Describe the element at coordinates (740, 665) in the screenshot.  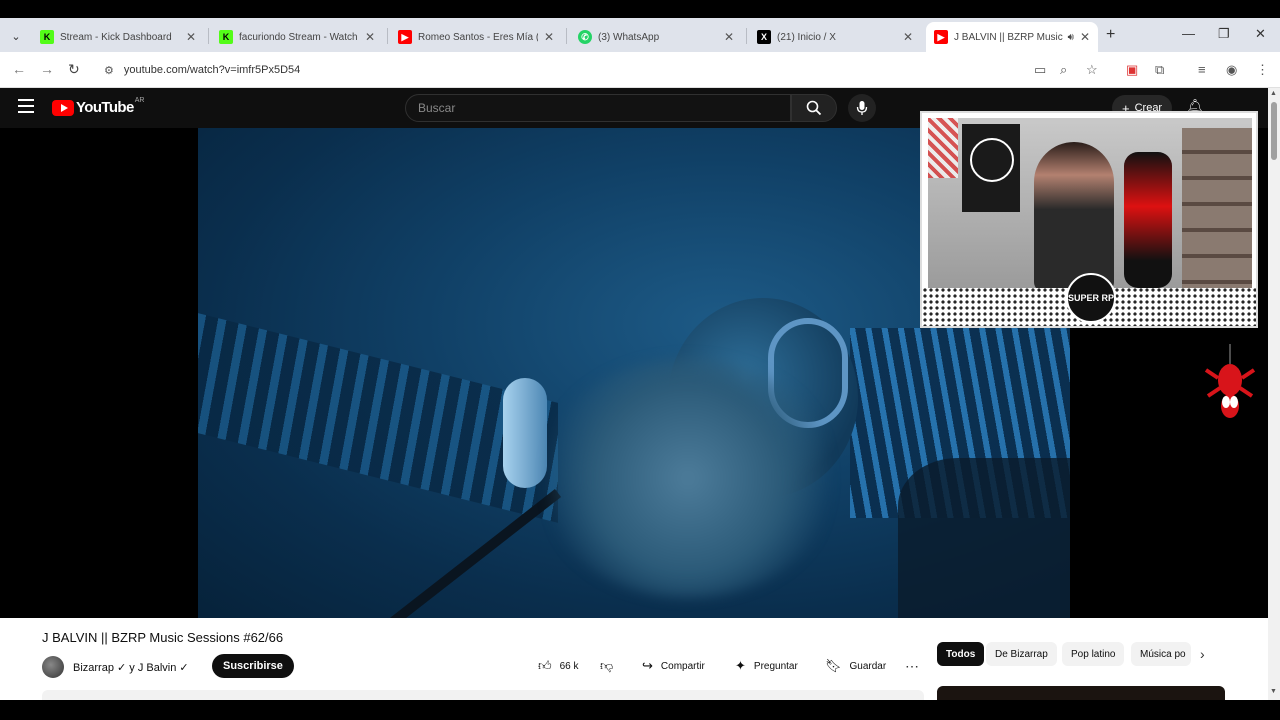
I see `sparkle-icon: ✦` at that location.